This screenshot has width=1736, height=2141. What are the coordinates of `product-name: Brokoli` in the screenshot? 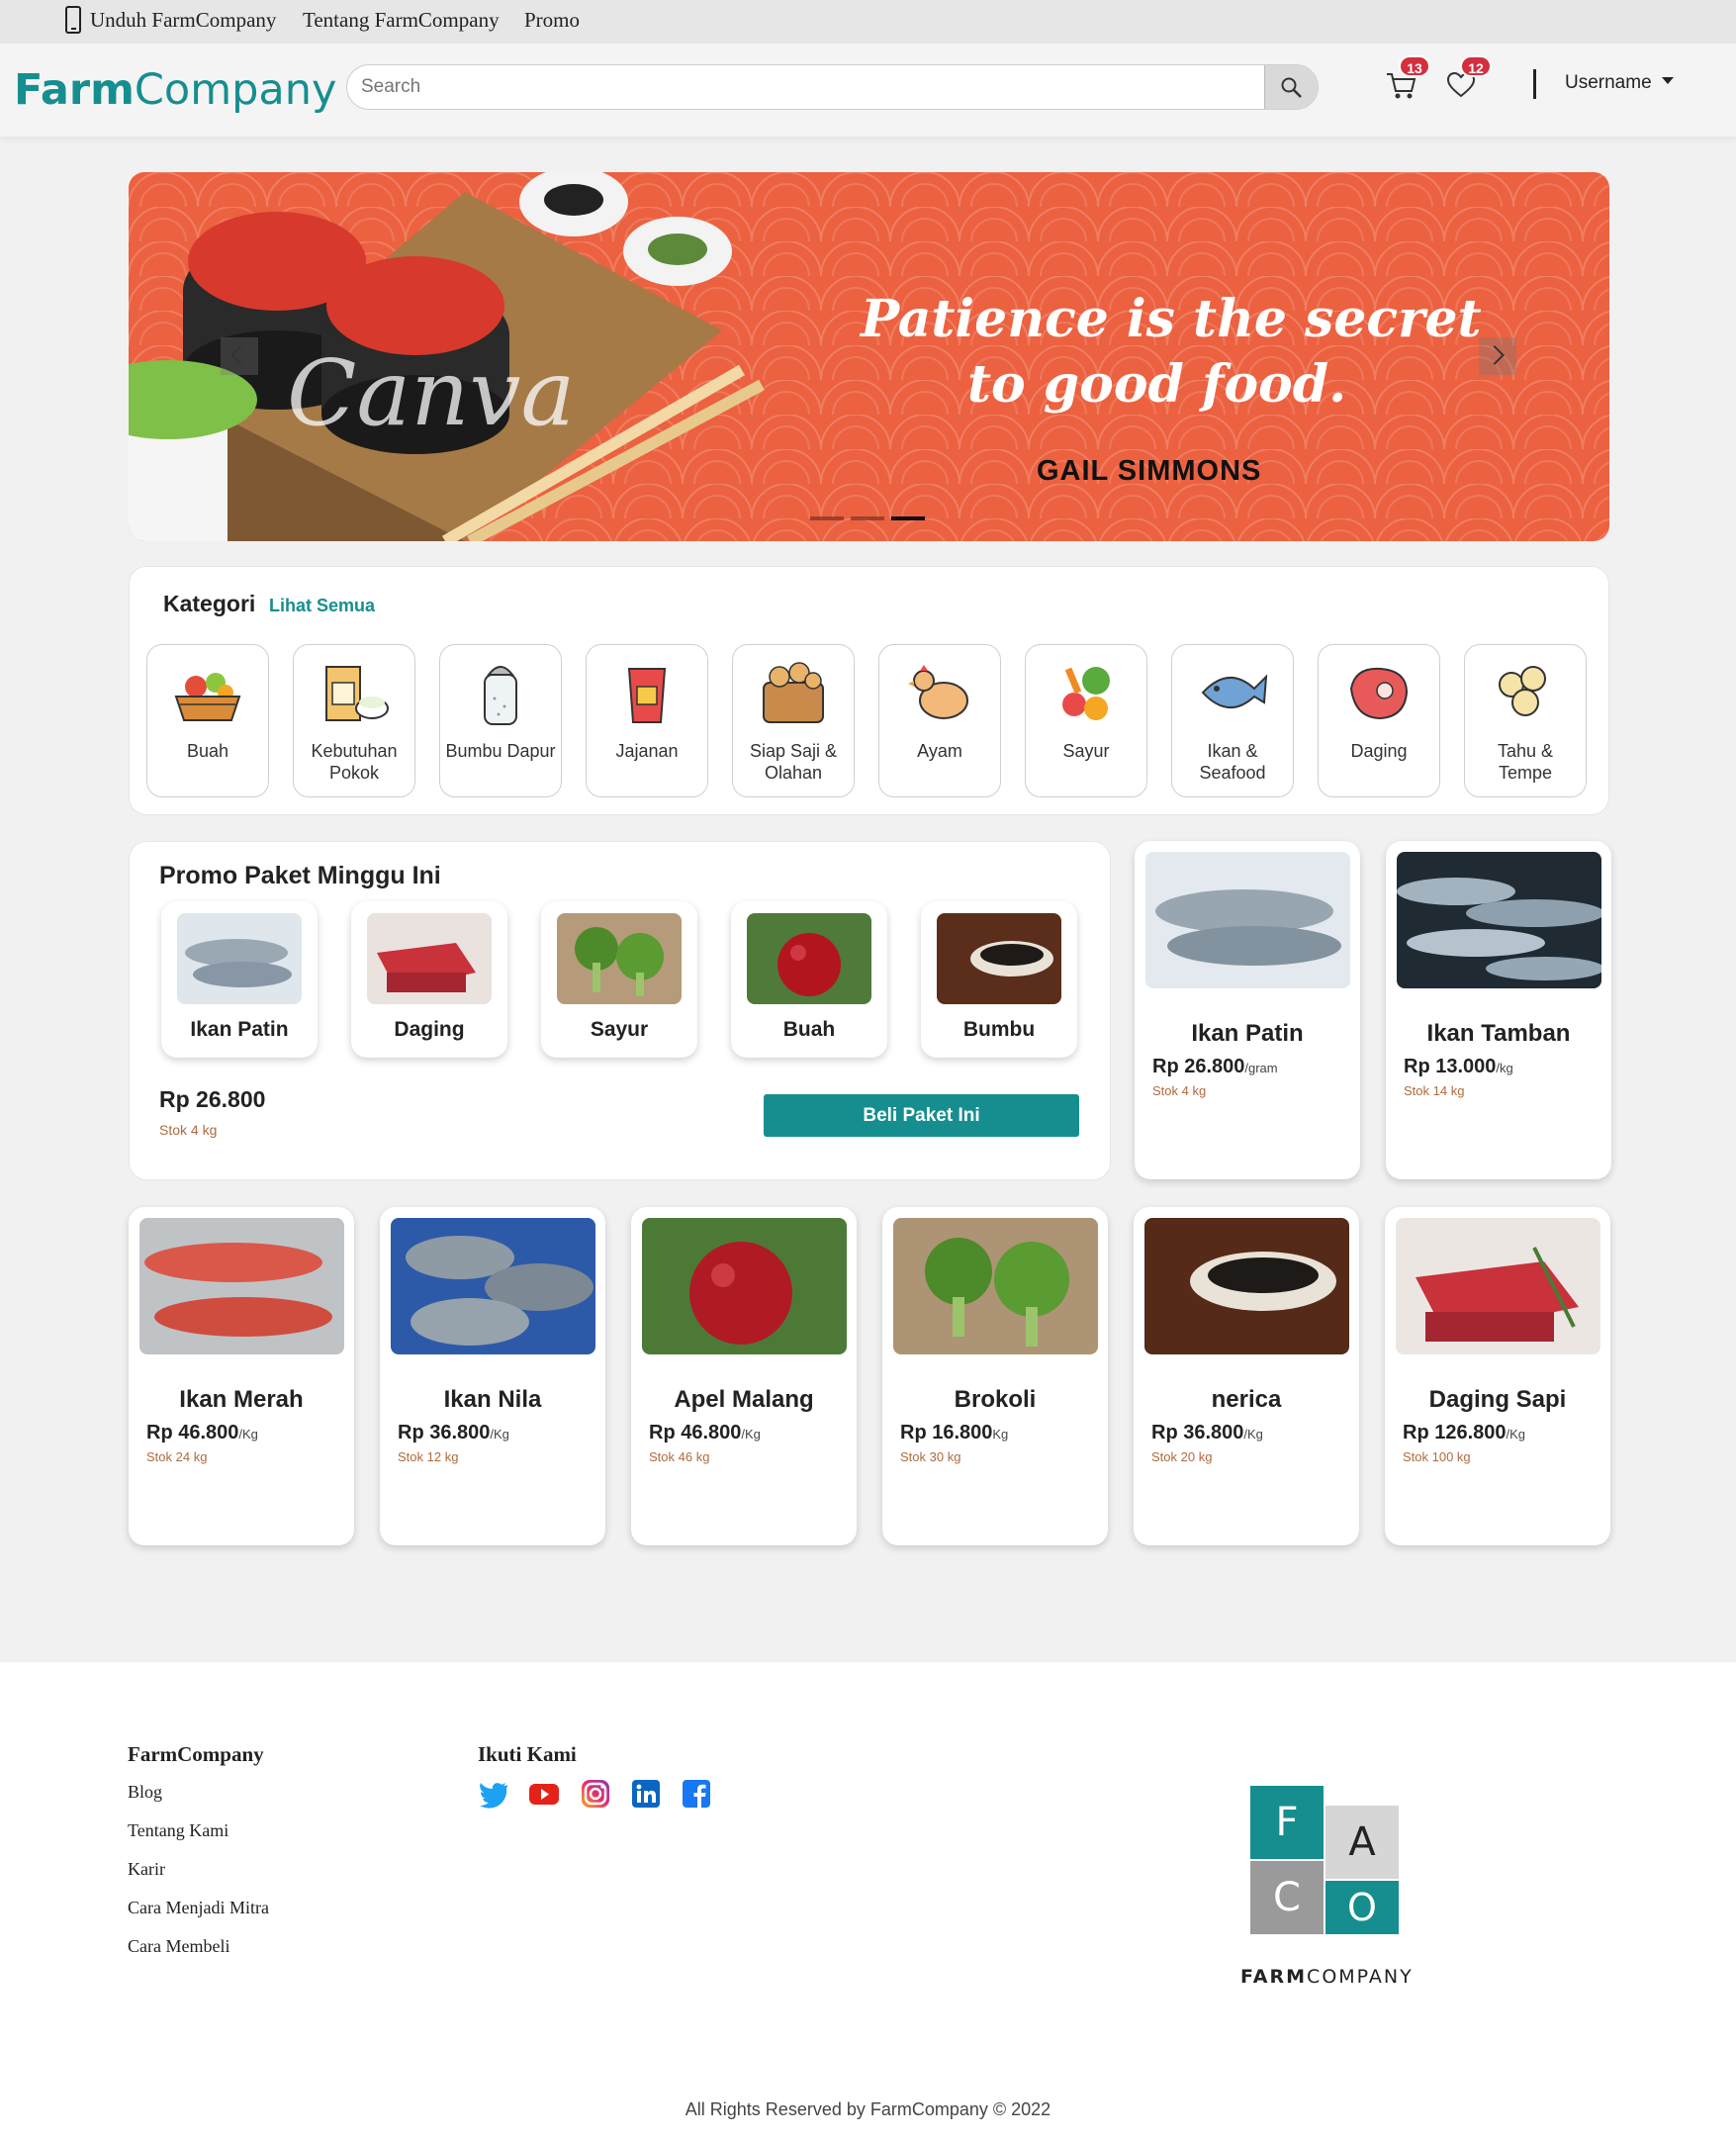 It's located at (995, 1400).